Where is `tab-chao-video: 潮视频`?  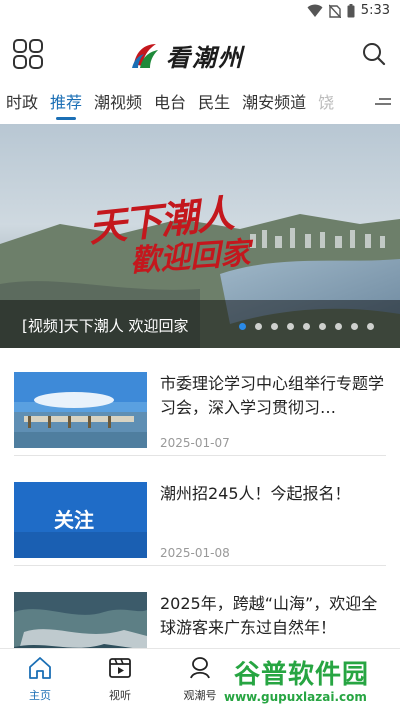 tab-chao-video: 潮视频 is located at coordinates (118, 103).